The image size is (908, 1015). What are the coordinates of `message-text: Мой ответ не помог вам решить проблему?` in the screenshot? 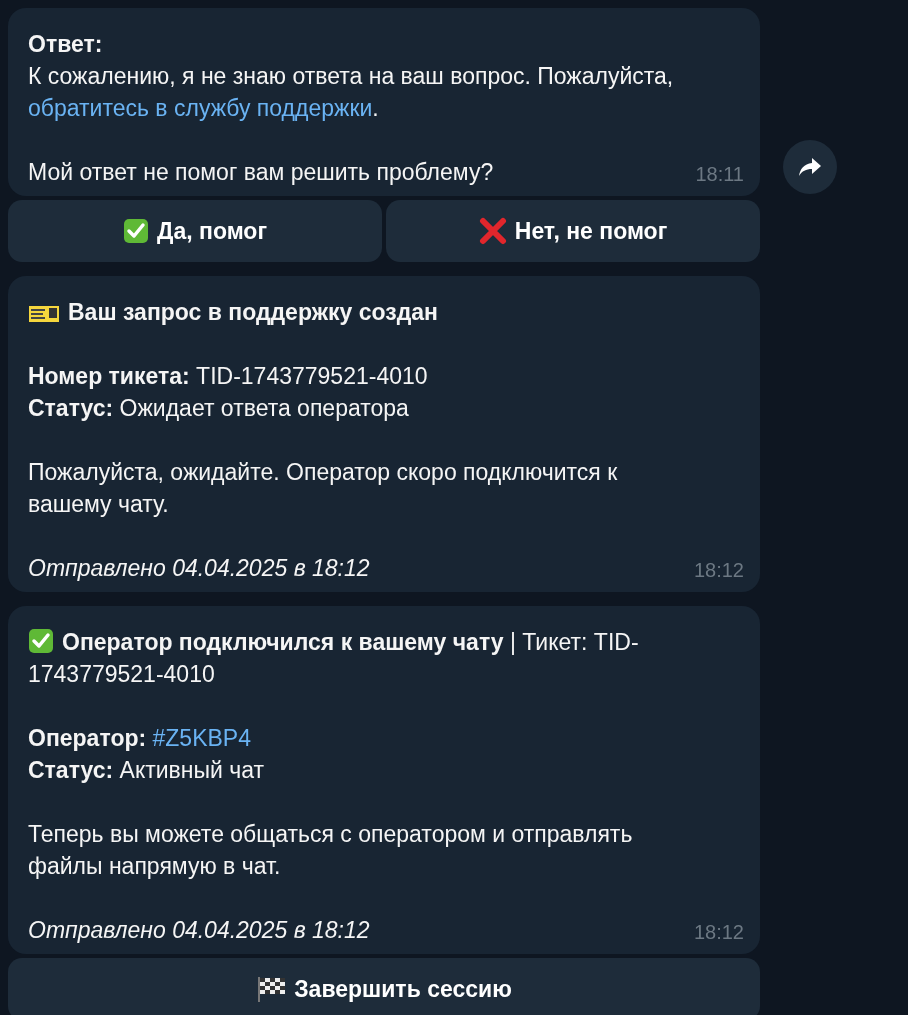 It's located at (261, 172).